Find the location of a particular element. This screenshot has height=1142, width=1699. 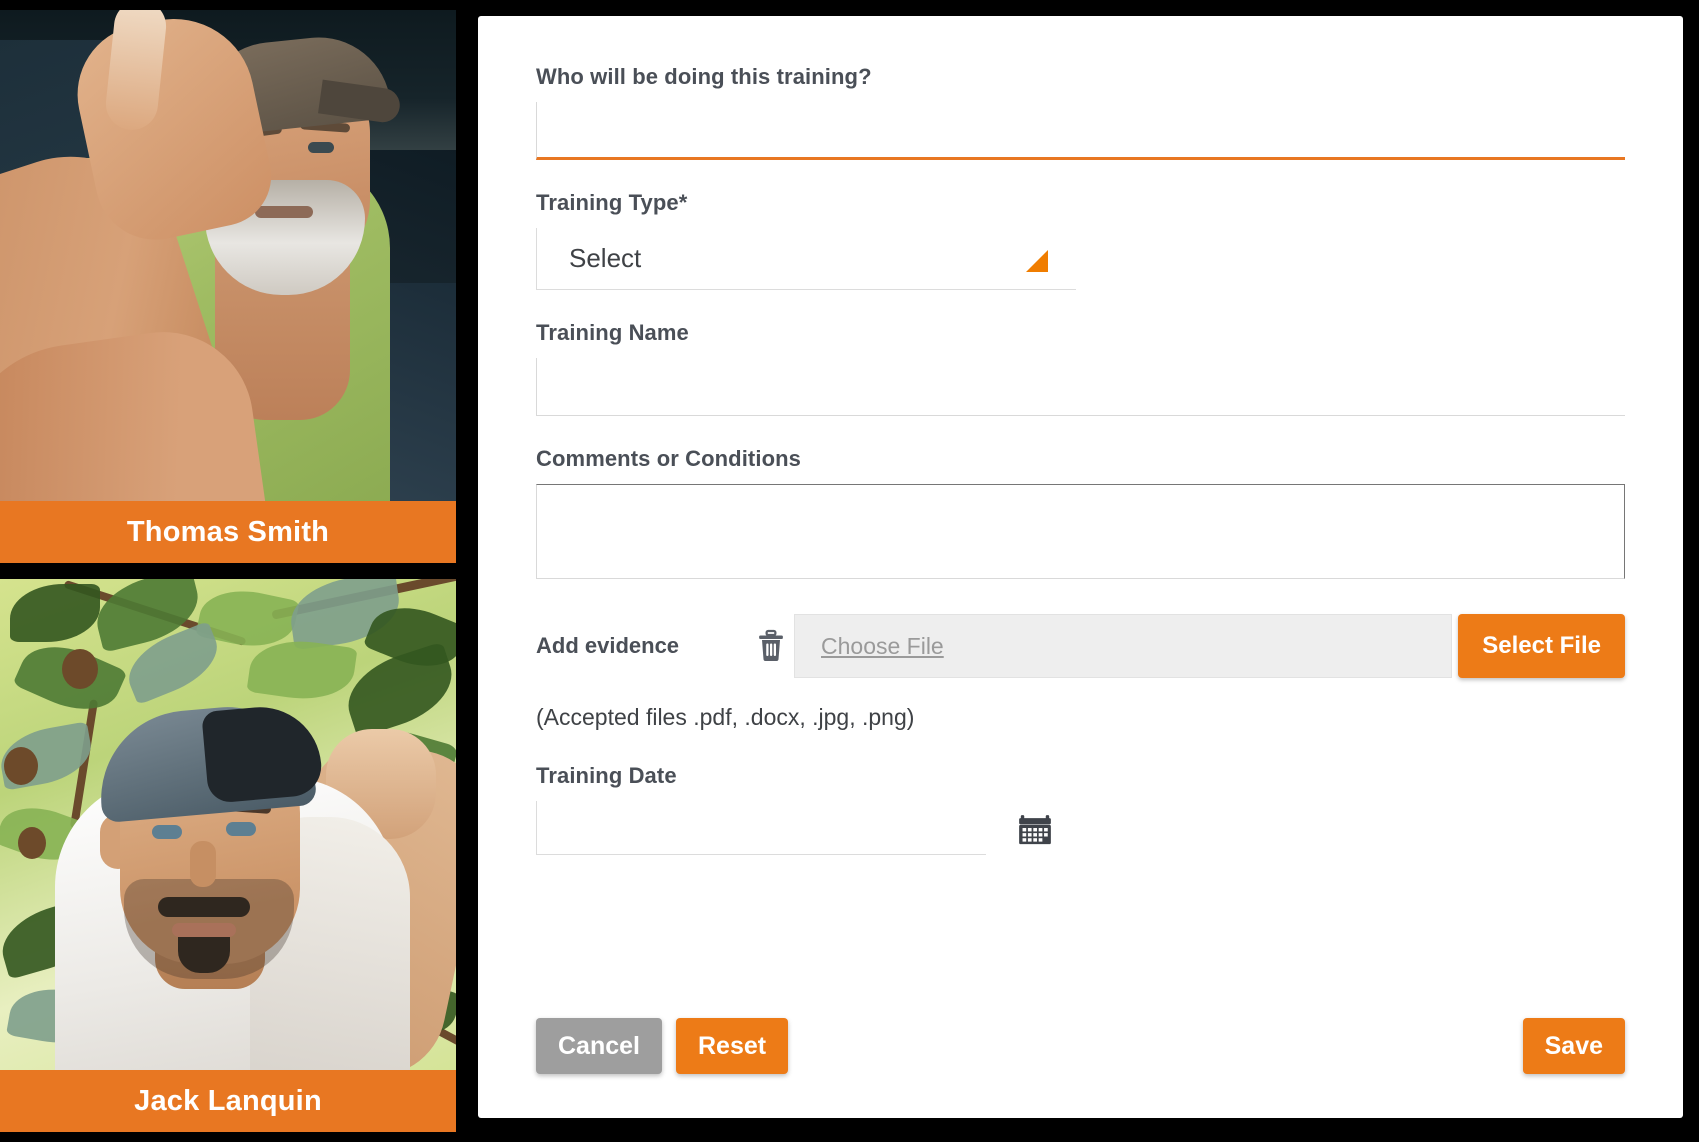

person-name-bar: Jack Lanquin is located at coordinates (228, 1101).